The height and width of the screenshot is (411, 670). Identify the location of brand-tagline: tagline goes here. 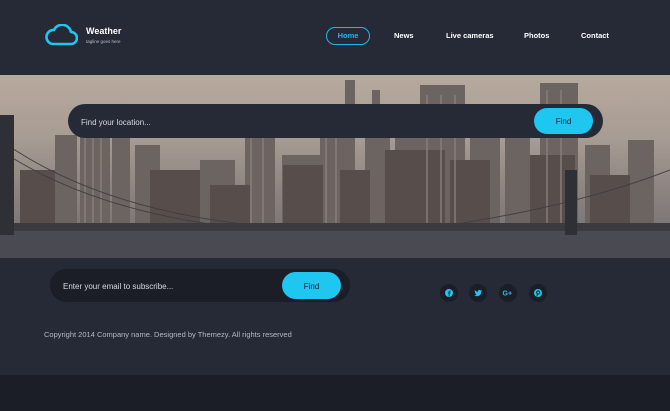
(103, 41).